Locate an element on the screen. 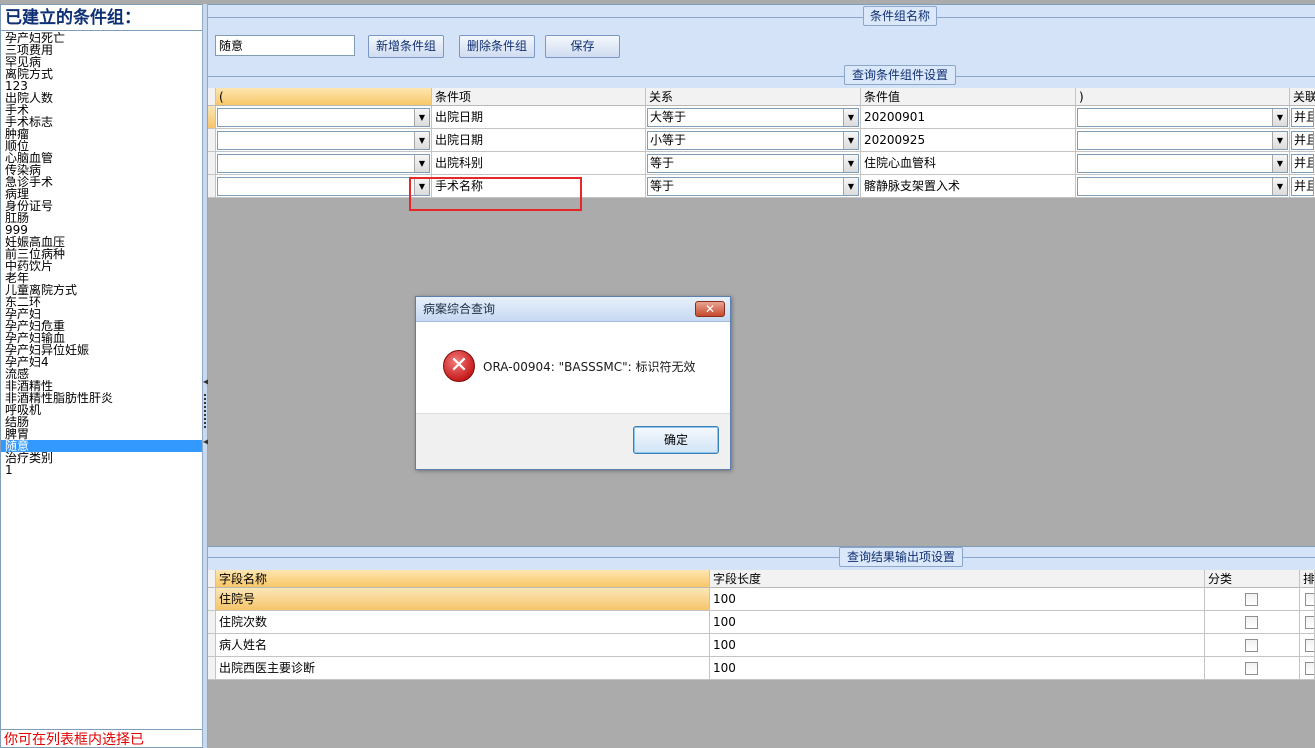 The width and height of the screenshot is (1315, 748). delete-group-button: 删除条件组 is located at coordinates (497, 46).